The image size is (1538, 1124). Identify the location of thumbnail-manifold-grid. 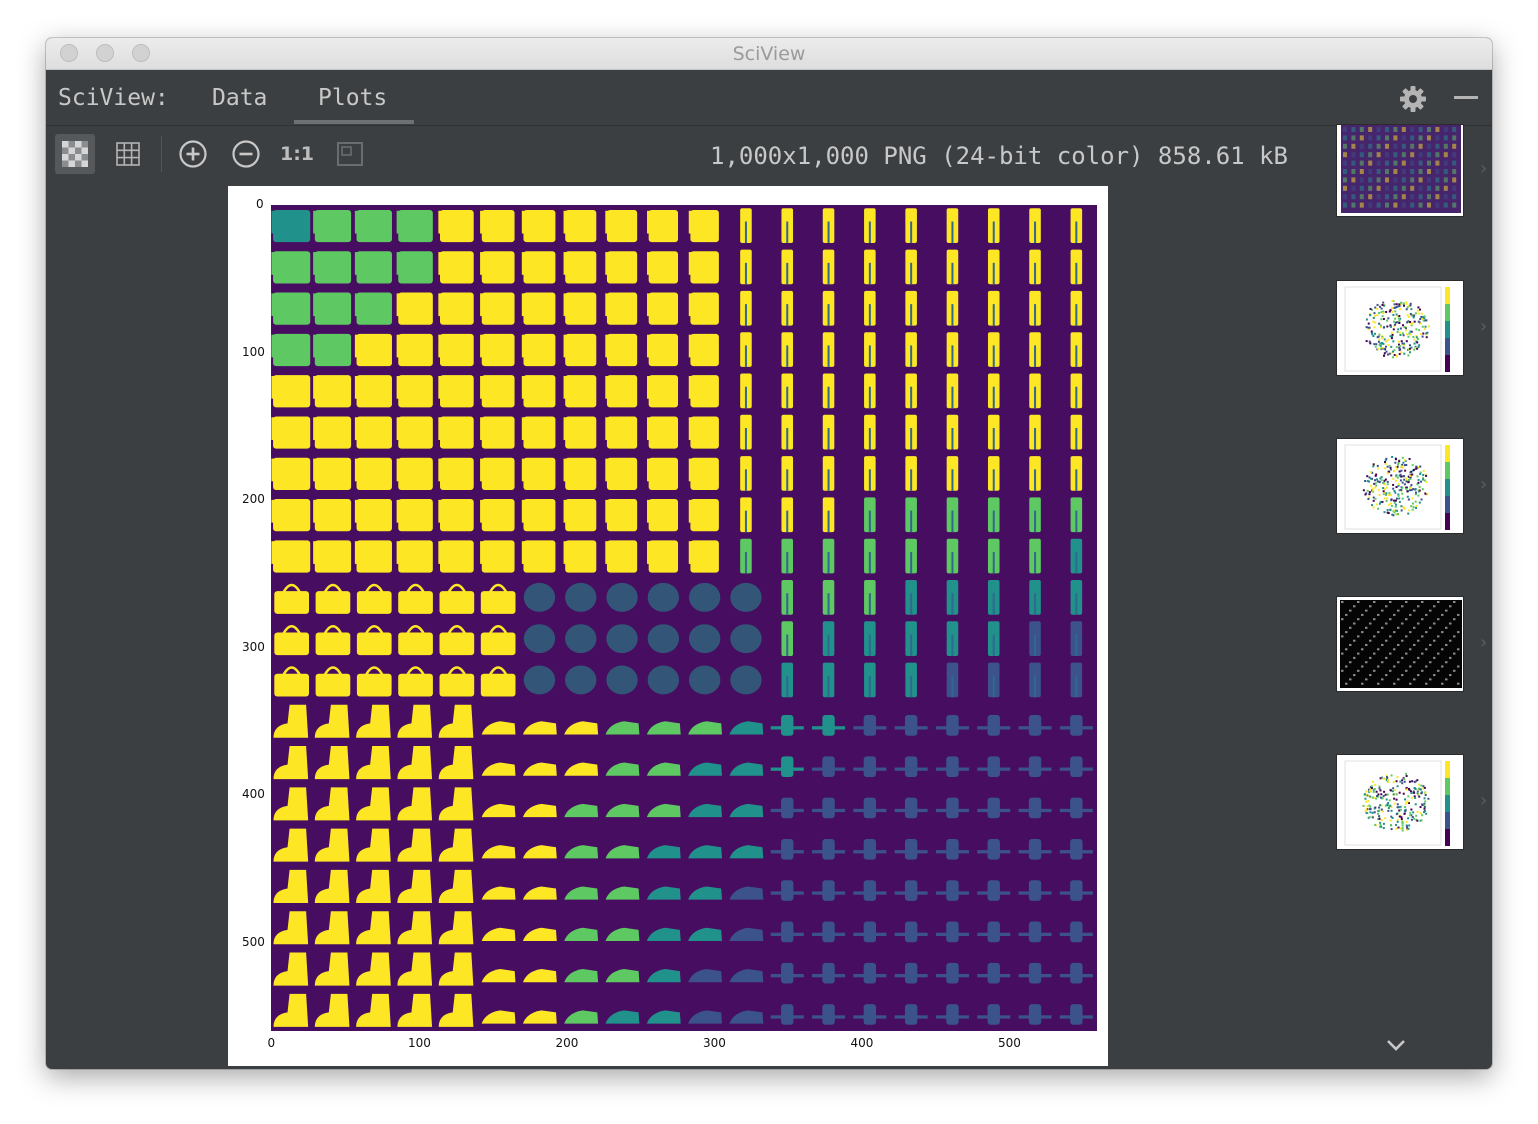
(1400, 170).